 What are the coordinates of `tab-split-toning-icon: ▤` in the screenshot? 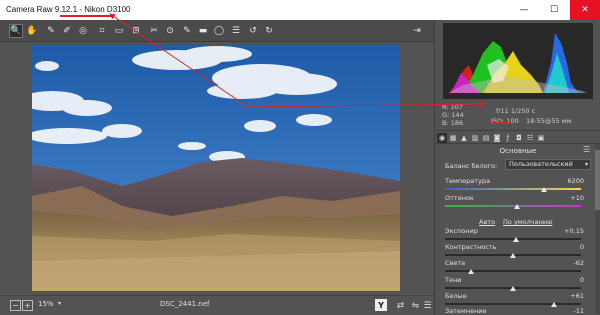 It's located at (486, 138).